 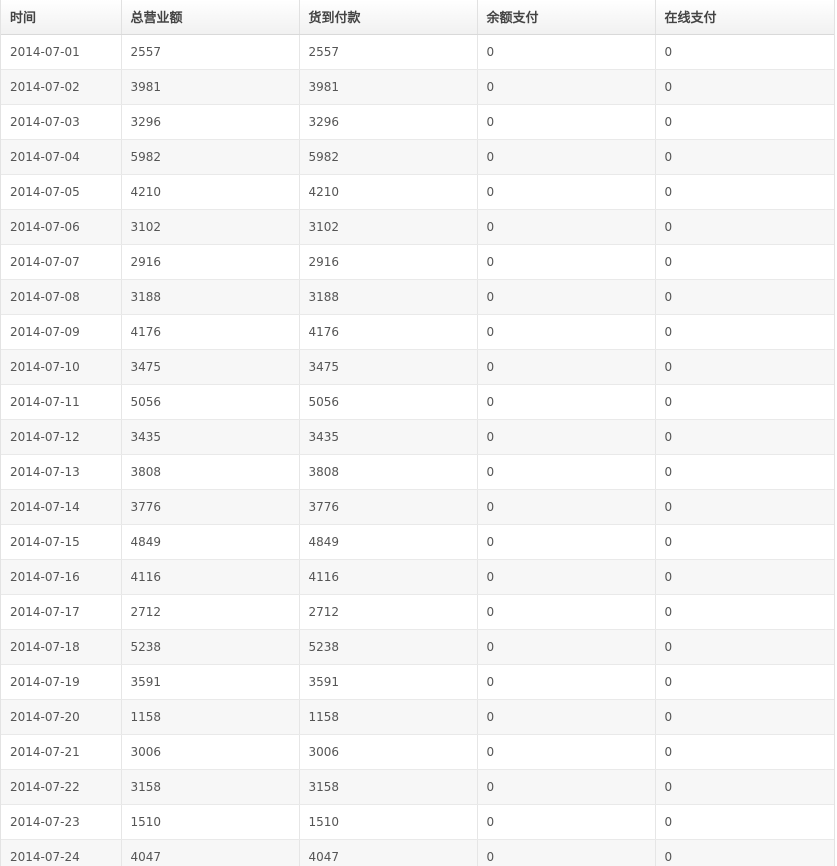 I want to click on header-cash-on-delivery: 货到付款, so click(x=388, y=17).